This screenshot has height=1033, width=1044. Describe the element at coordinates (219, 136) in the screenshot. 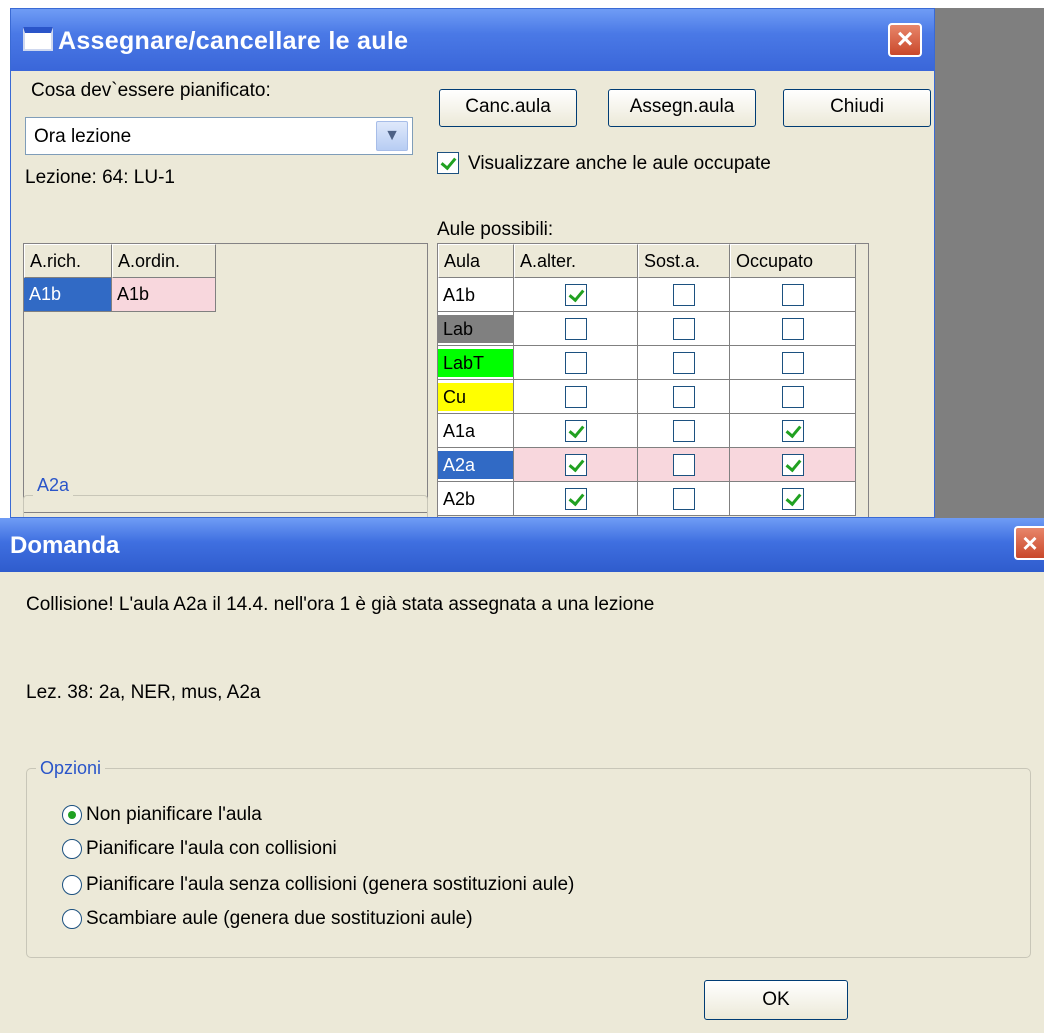

I see `planned-select: Ora lezione ▼` at that location.